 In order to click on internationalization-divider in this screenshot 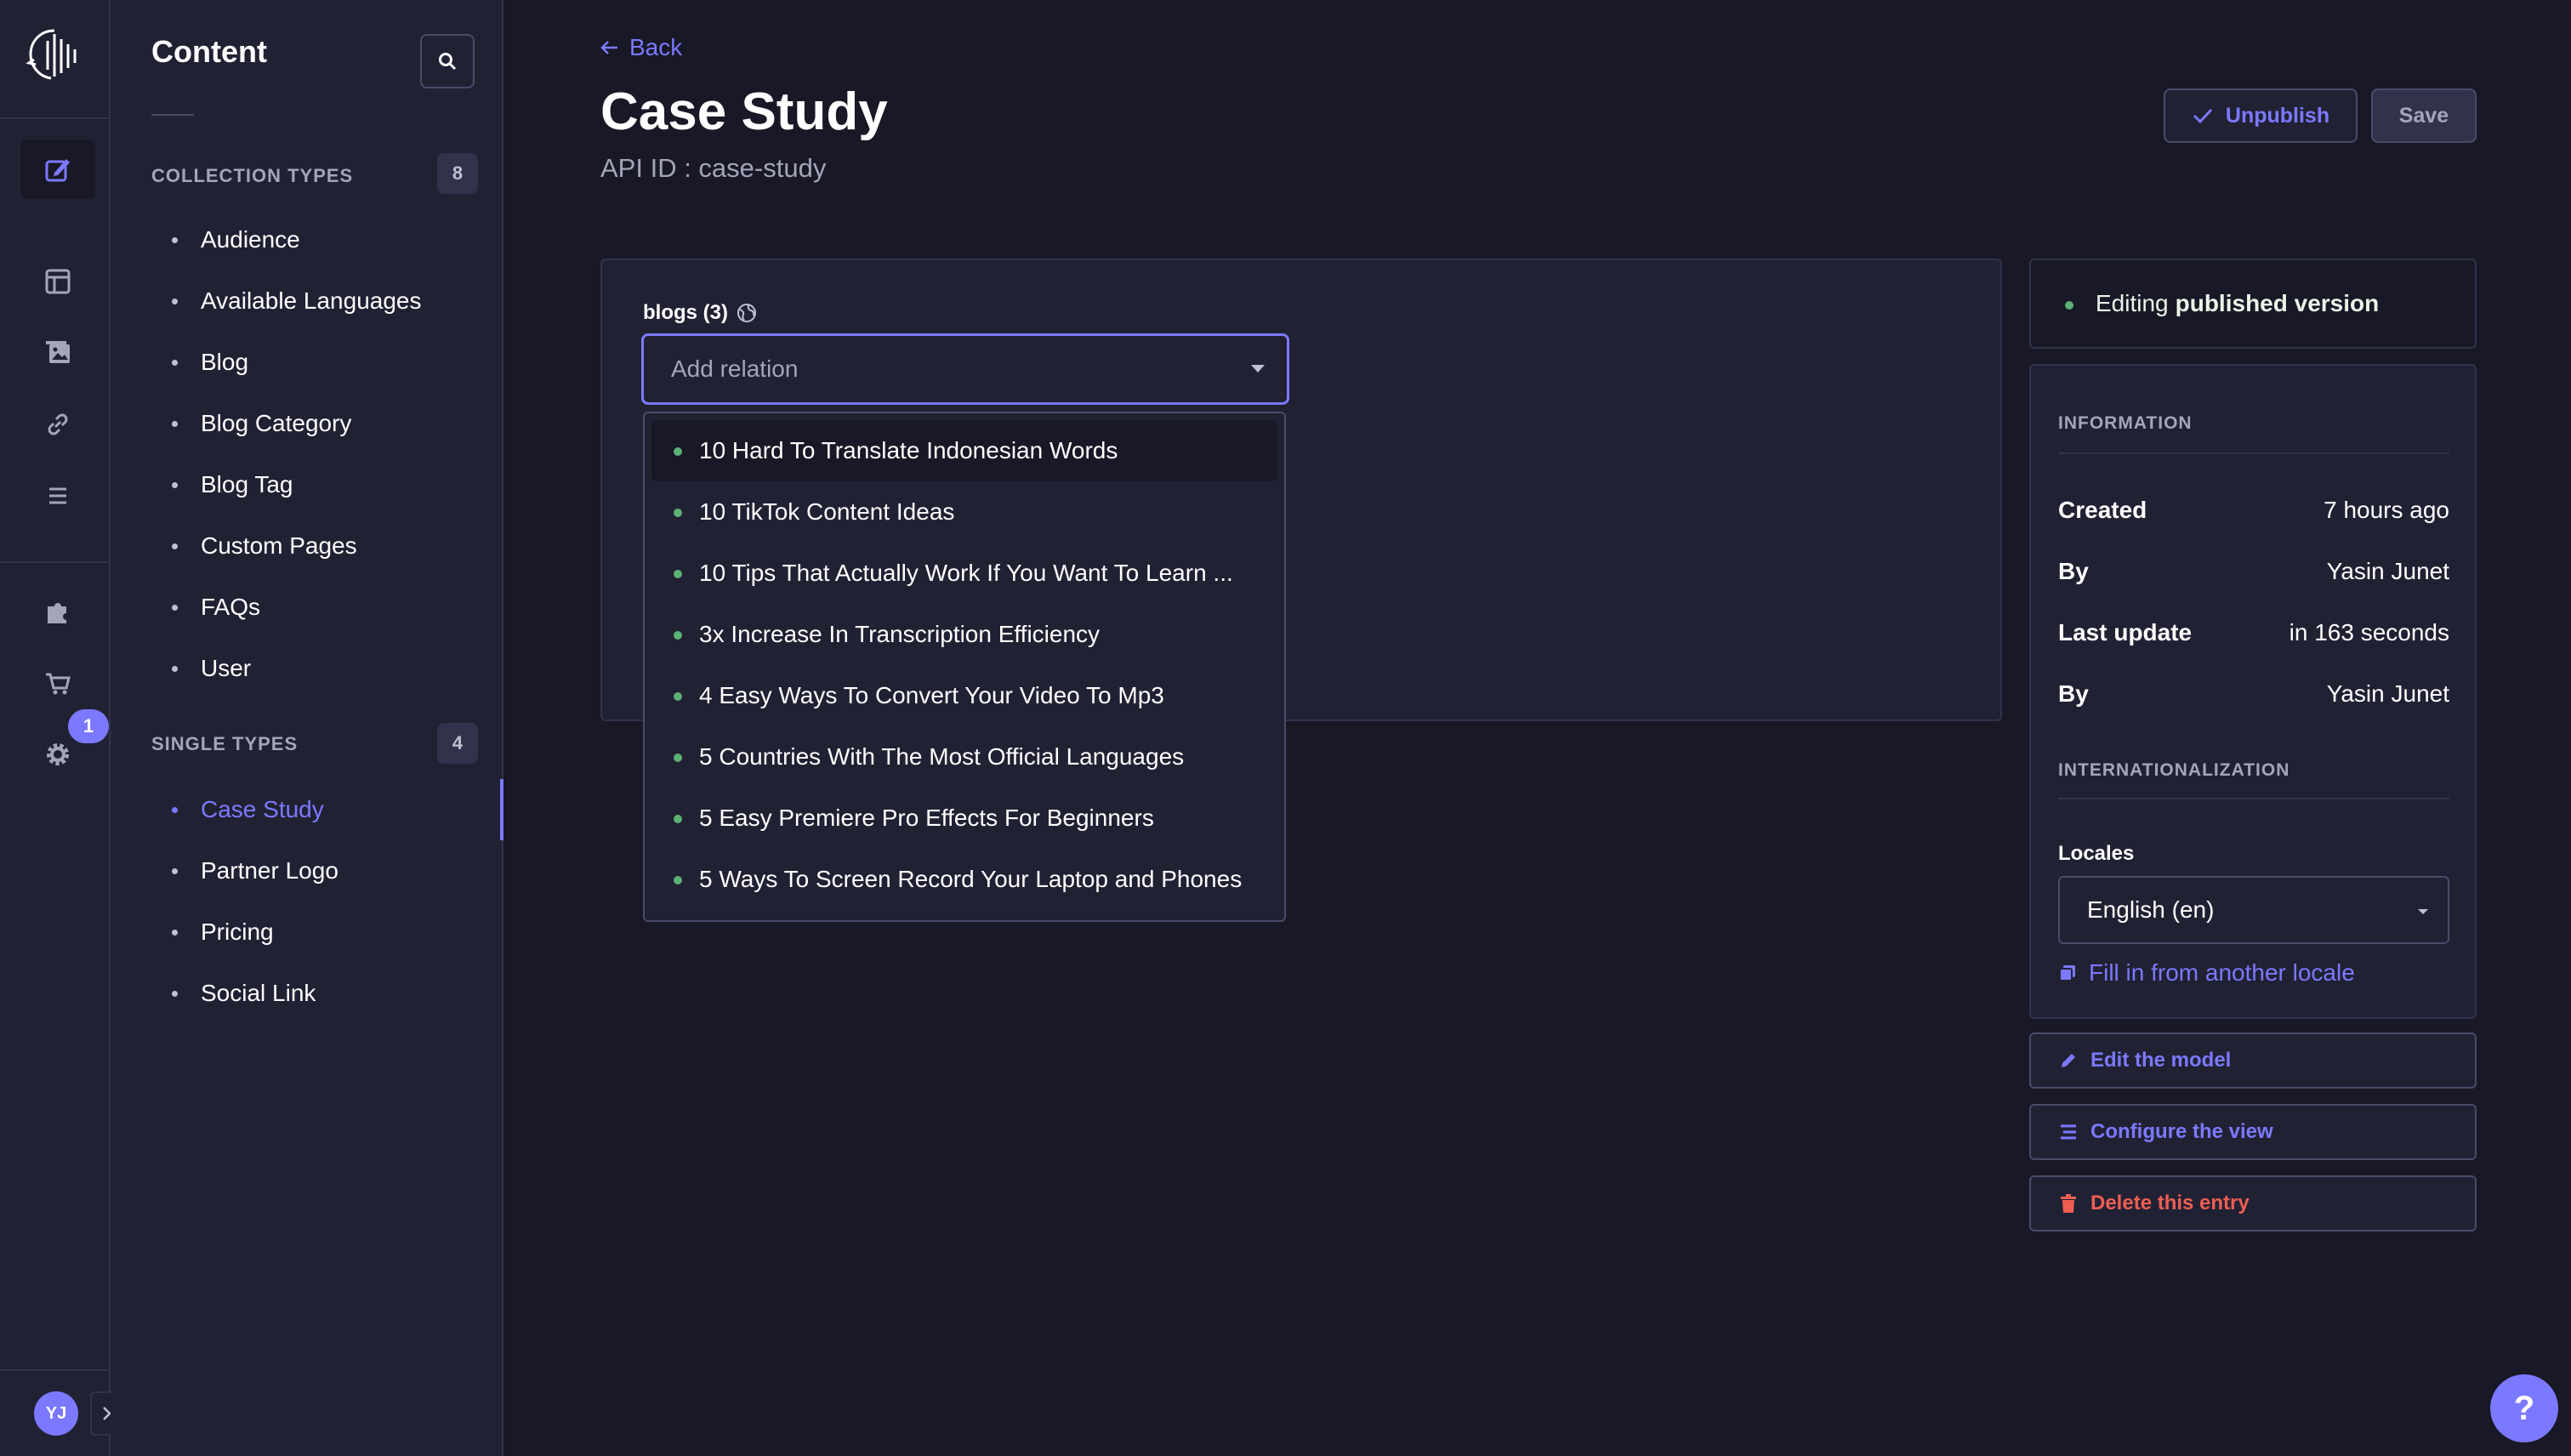, I will do `click(2253, 798)`.